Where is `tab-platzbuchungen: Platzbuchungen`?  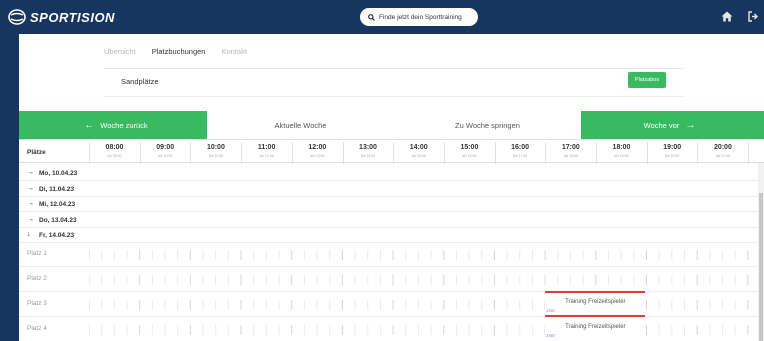 tab-platzbuchungen: Platzbuchungen is located at coordinates (179, 51).